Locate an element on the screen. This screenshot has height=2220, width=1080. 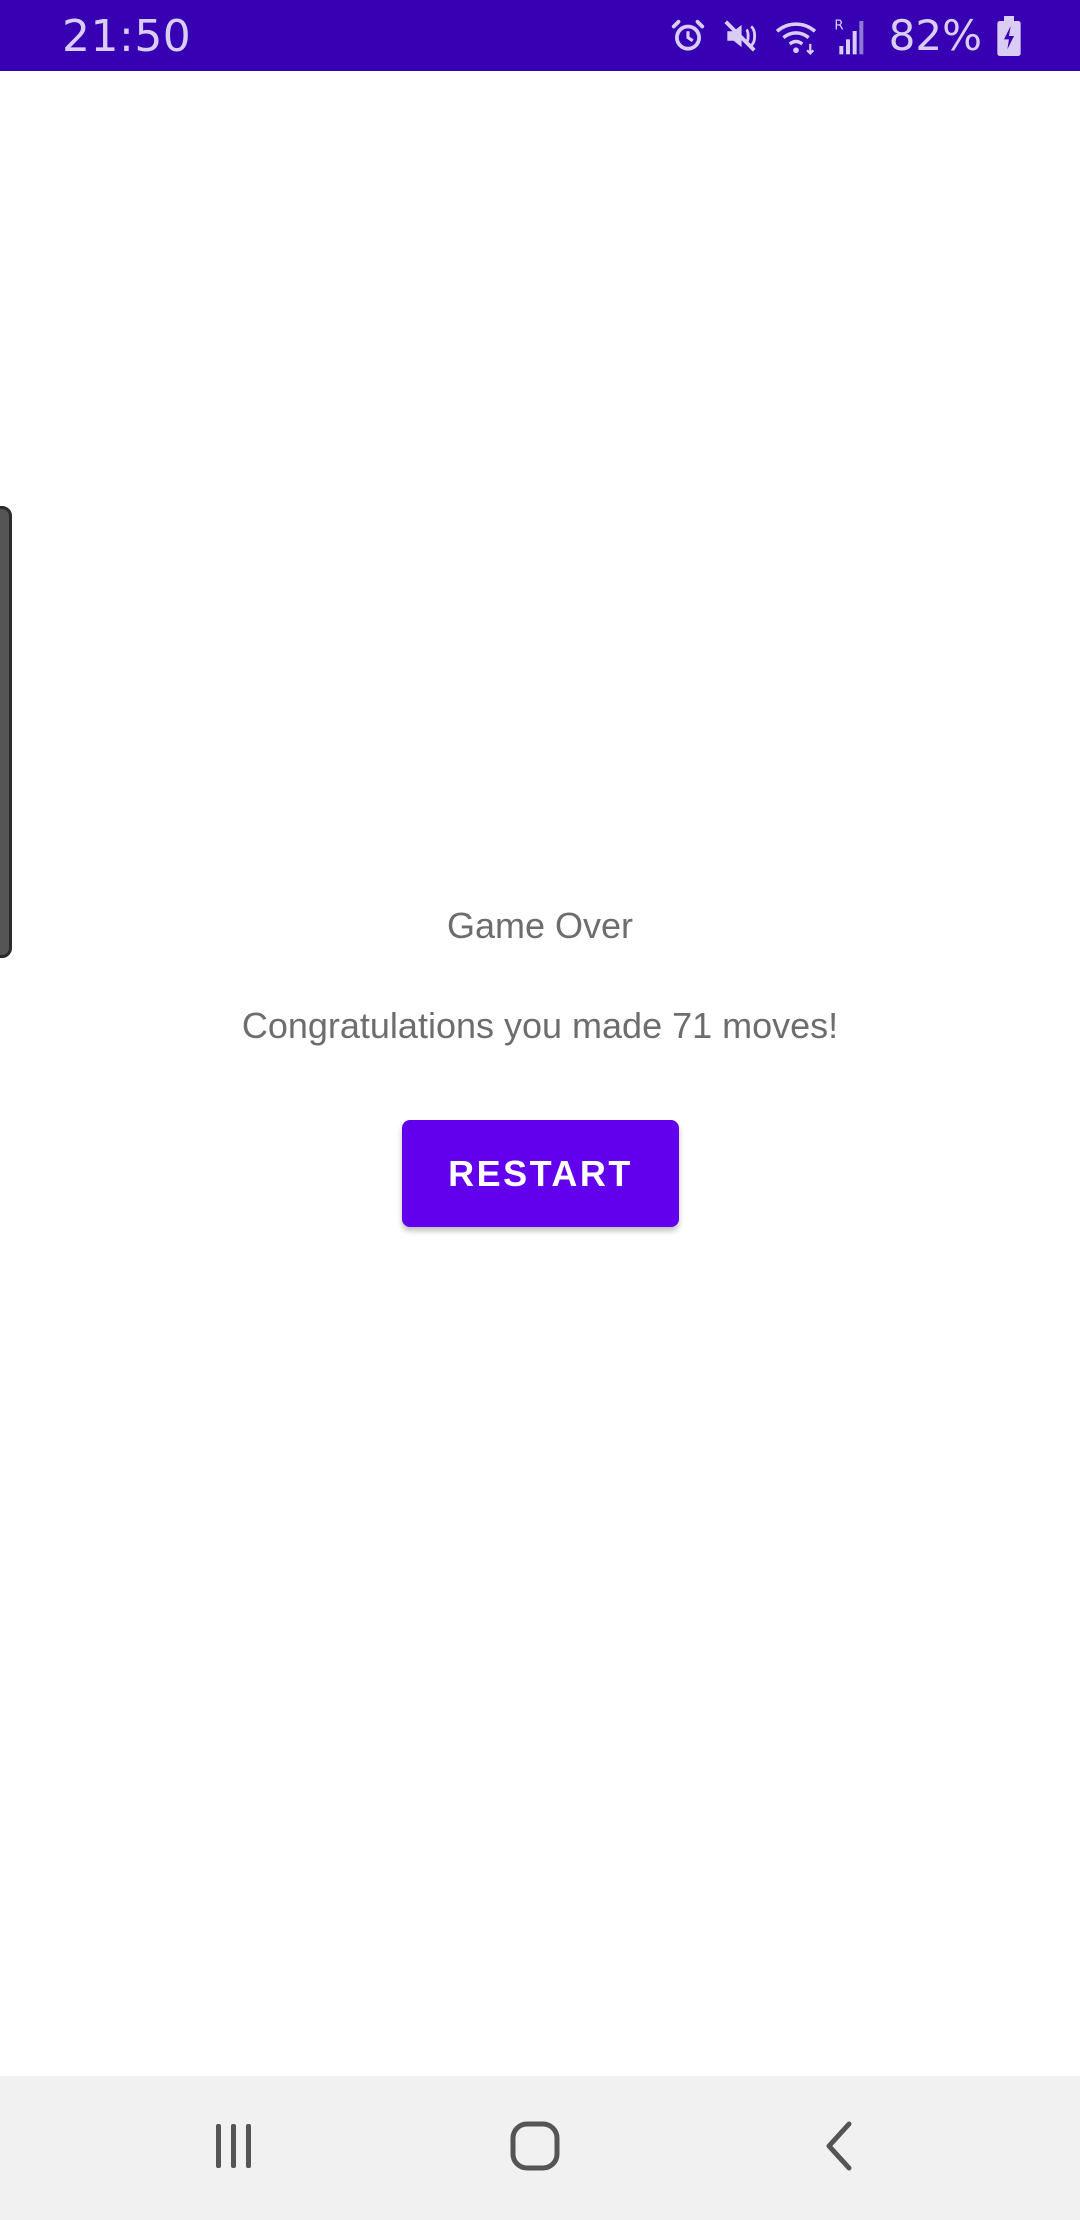
game-over-title: Game Over is located at coordinates (540, 925).